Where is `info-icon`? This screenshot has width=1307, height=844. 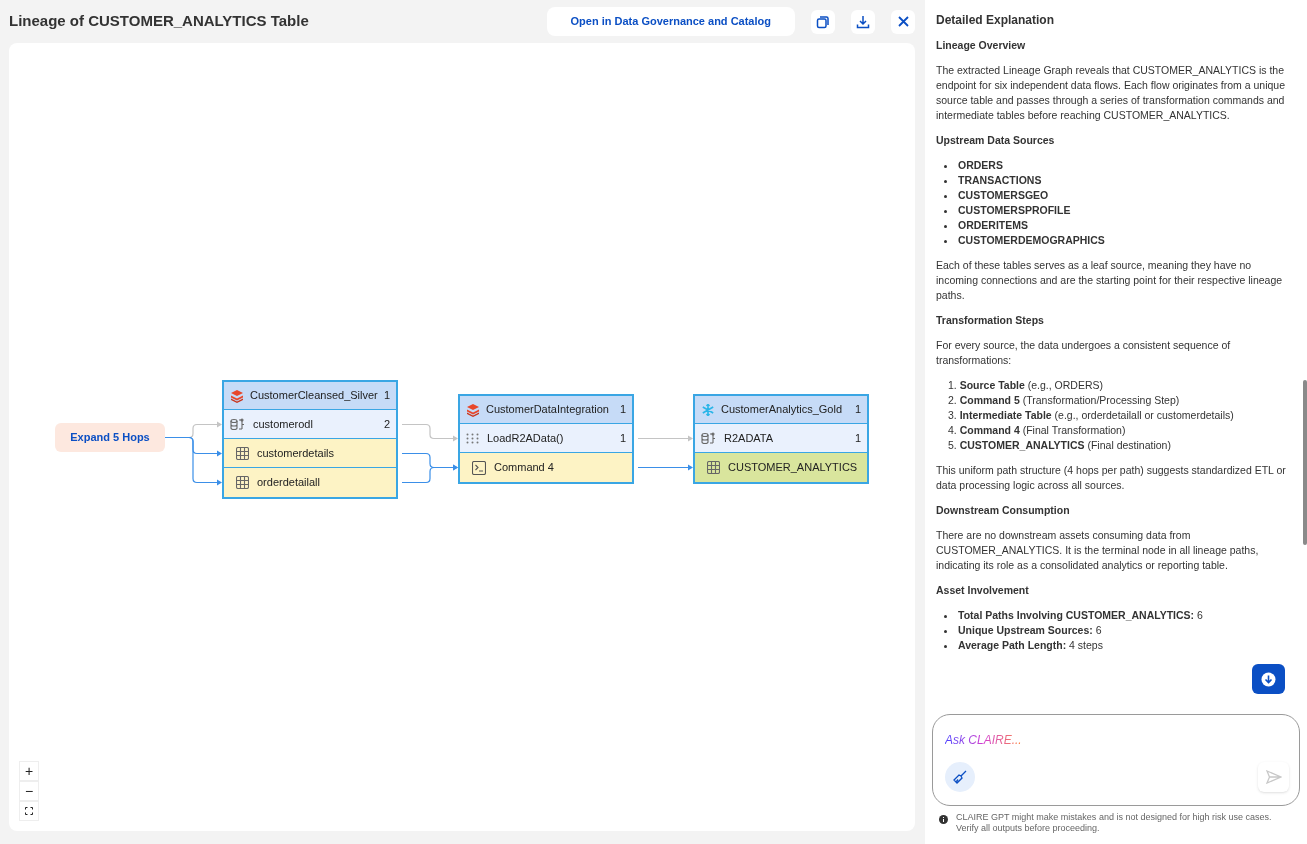 info-icon is located at coordinates (943, 819).